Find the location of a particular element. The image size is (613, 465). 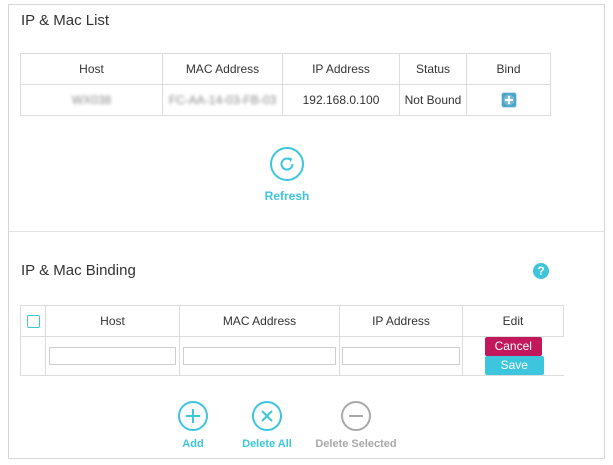

help-icon: ? is located at coordinates (541, 271).